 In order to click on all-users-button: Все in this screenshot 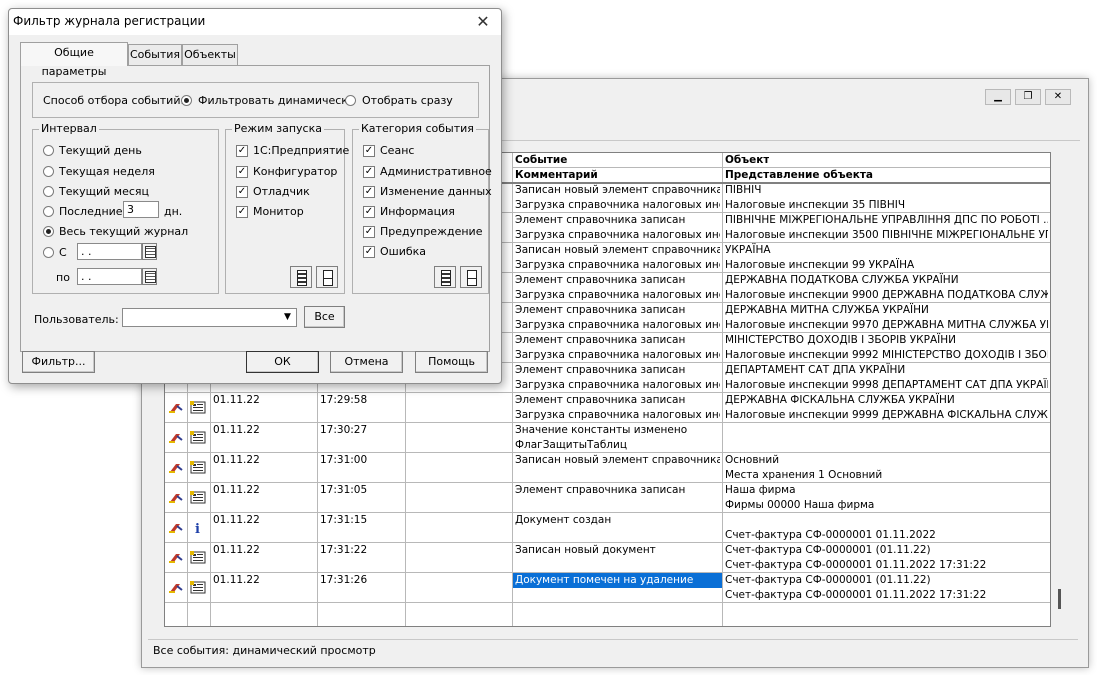, I will do `click(324, 317)`.